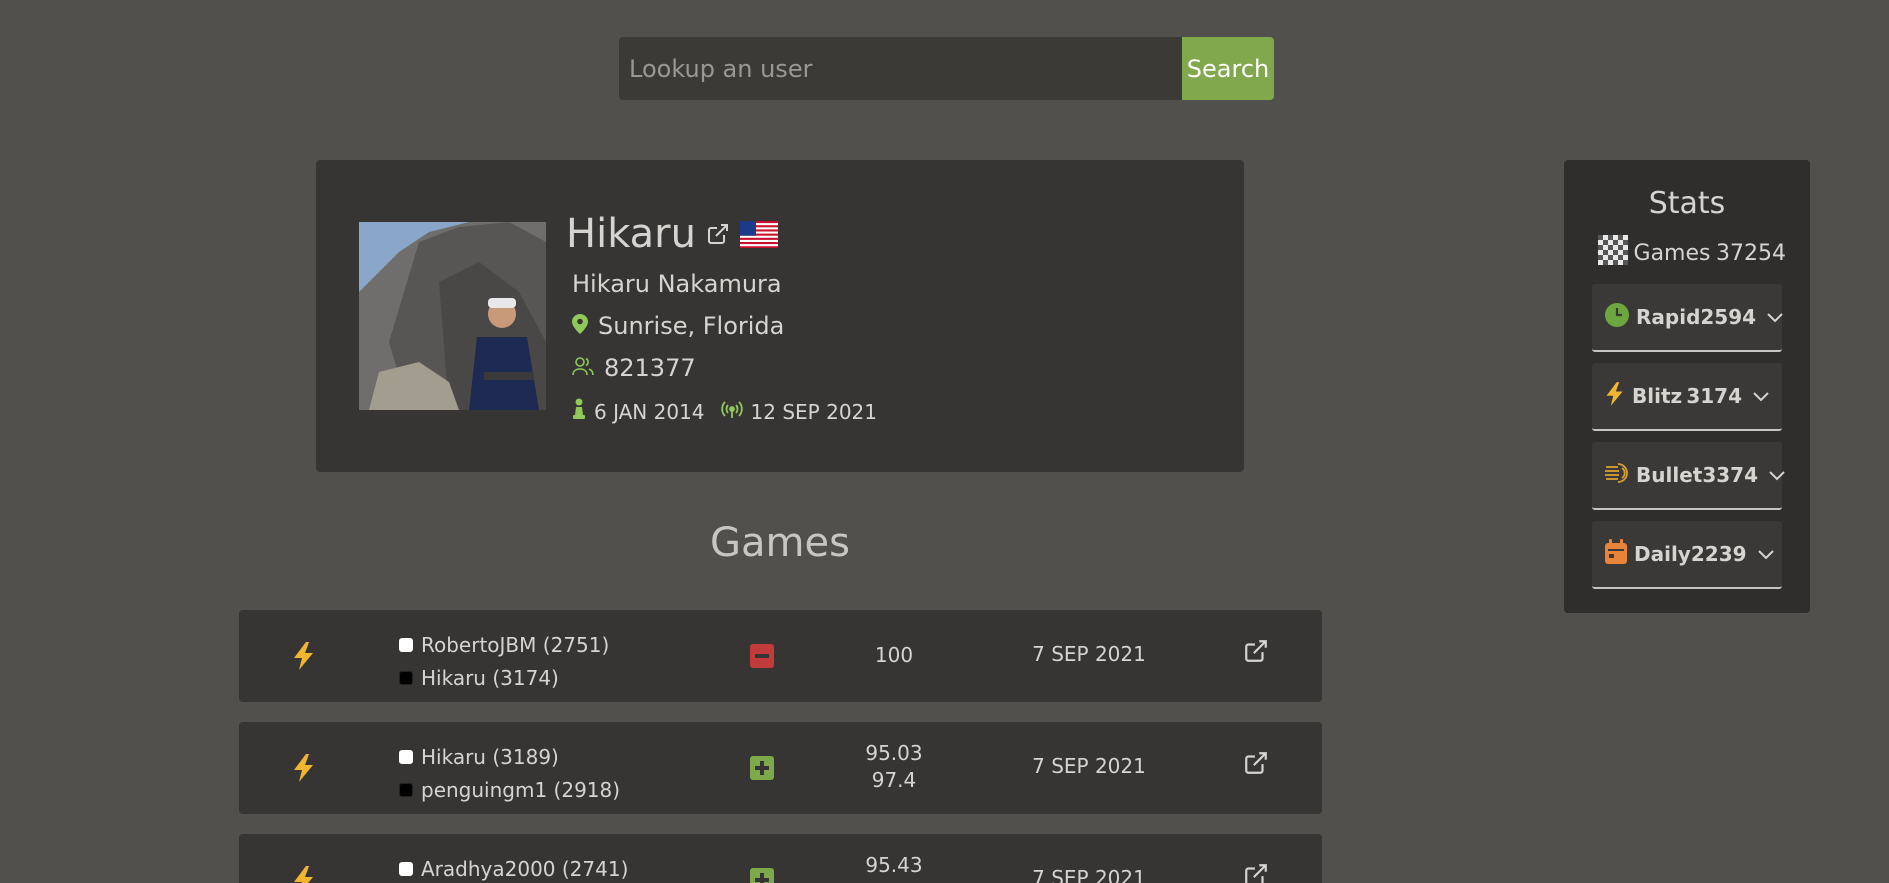 This screenshot has width=1889, height=883. What do you see at coordinates (1617, 475) in the screenshot?
I see `bullet-icon` at bounding box center [1617, 475].